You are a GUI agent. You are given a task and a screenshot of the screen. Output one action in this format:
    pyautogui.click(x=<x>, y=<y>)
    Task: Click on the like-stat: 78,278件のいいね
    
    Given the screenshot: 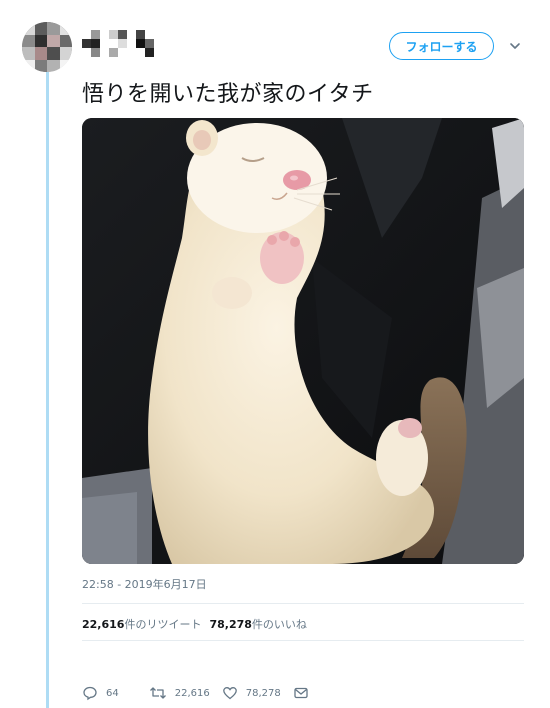 What is the action you would take?
    pyautogui.click(x=257, y=624)
    